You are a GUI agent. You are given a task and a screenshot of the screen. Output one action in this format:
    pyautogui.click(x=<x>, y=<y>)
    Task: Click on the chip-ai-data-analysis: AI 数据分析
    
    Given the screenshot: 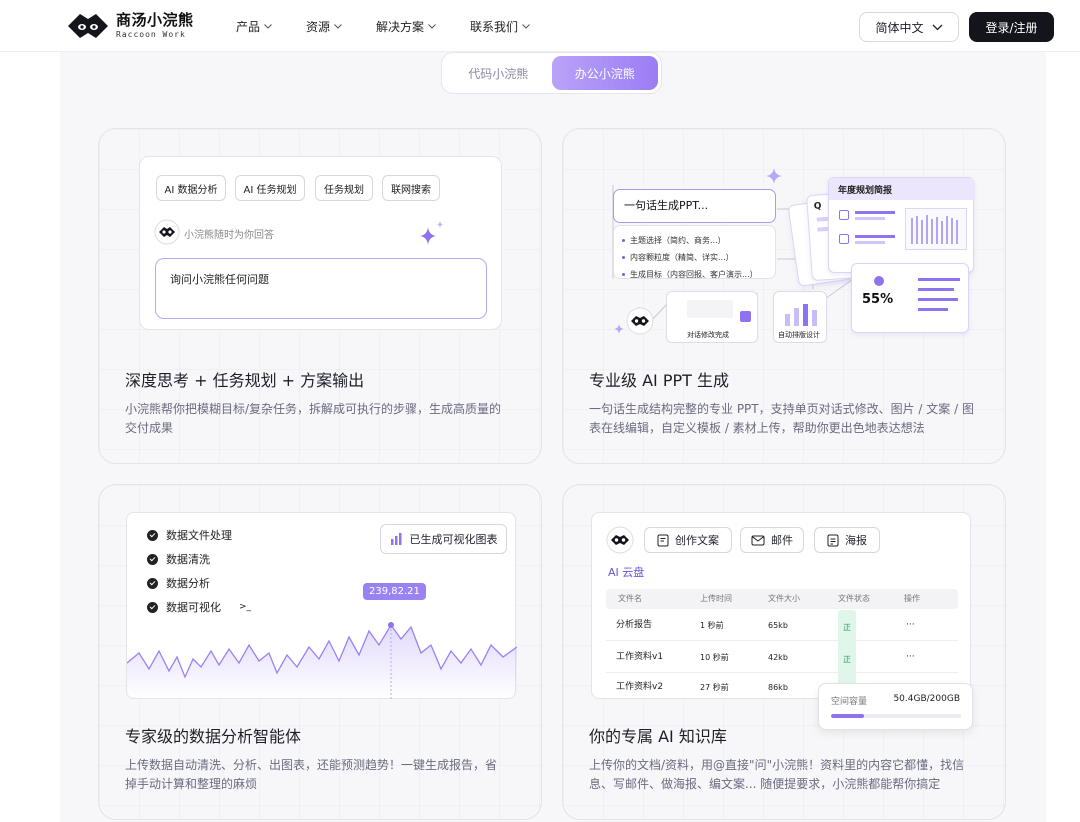 What is the action you would take?
    pyautogui.click(x=191, y=188)
    